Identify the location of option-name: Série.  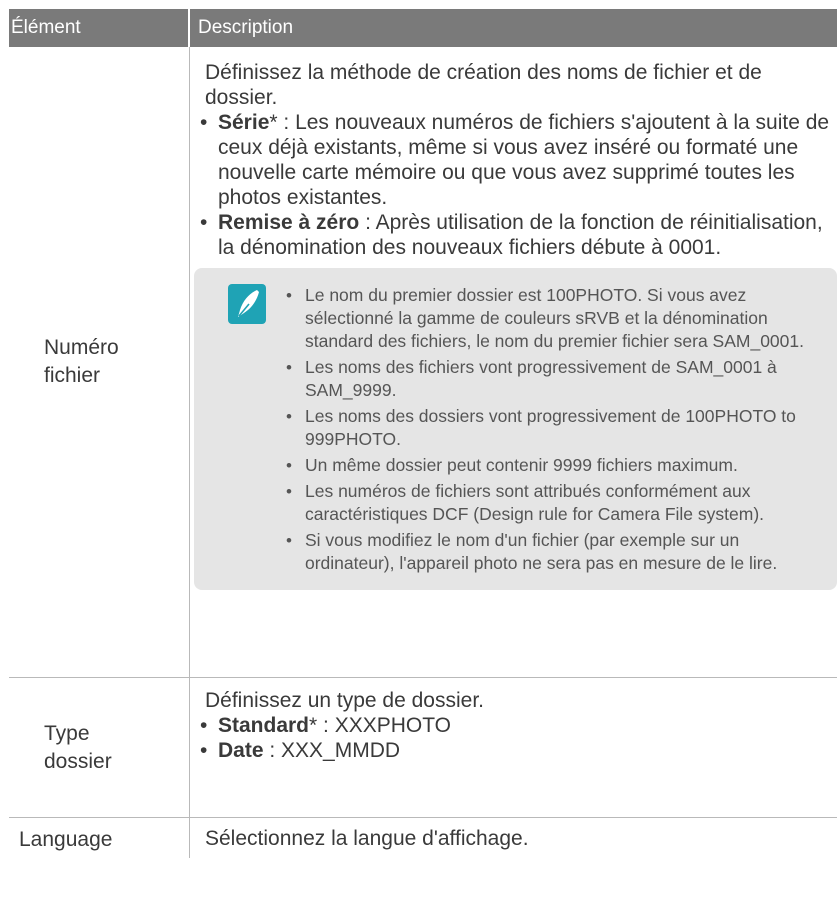
(244, 122).